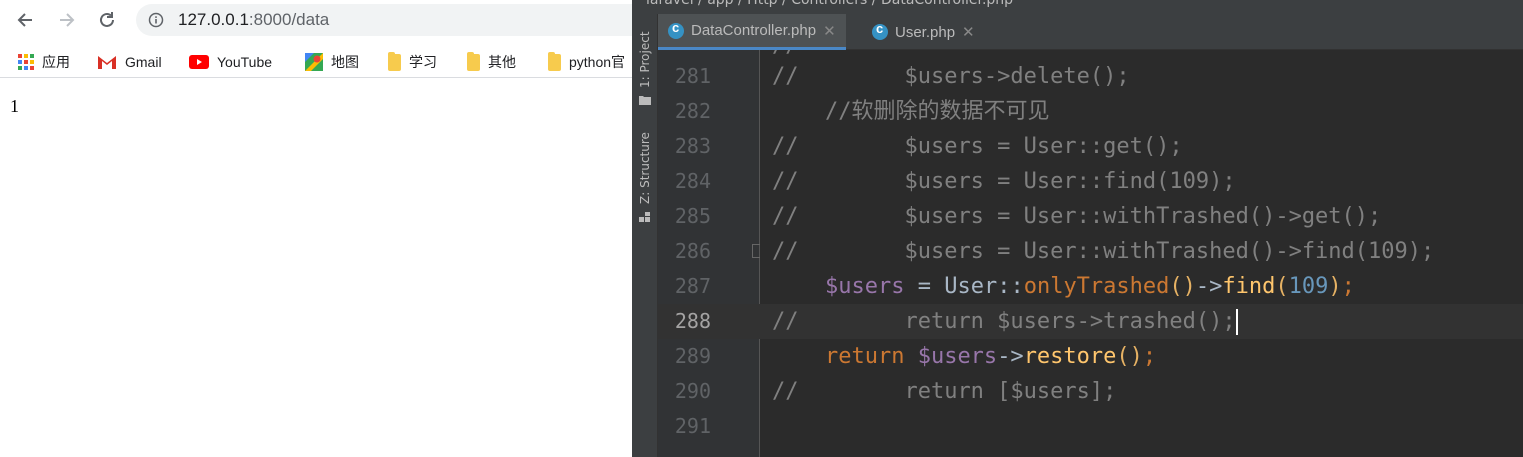  What do you see at coordinates (1090, 32) in the screenshot?
I see `editor-tabs: DataController.php ✕ User.php ✕` at bounding box center [1090, 32].